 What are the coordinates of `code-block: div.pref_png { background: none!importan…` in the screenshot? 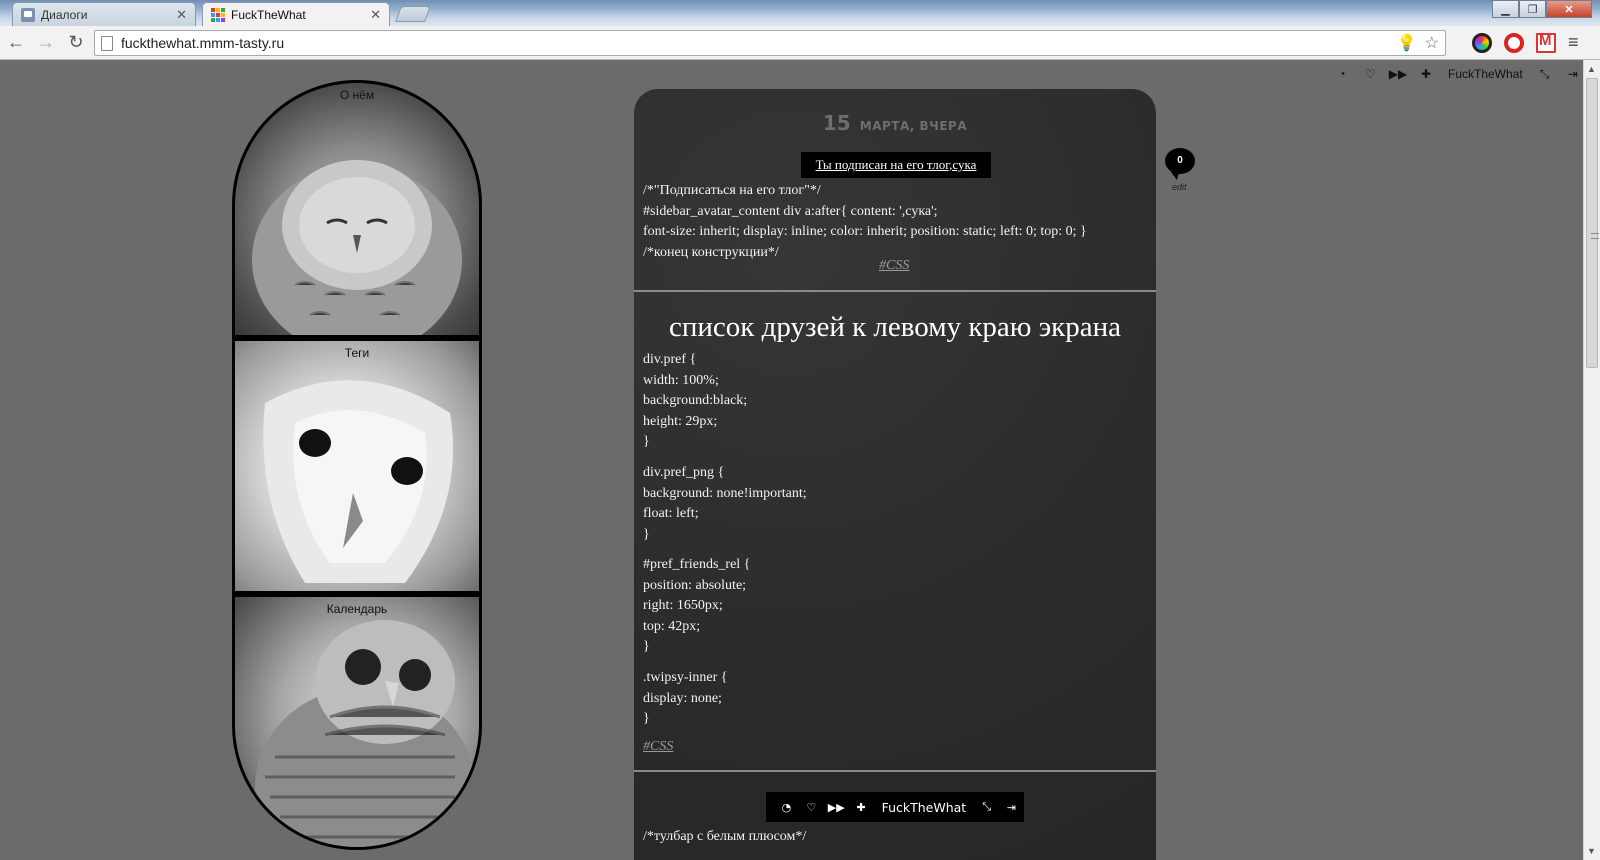 It's located at (725, 503).